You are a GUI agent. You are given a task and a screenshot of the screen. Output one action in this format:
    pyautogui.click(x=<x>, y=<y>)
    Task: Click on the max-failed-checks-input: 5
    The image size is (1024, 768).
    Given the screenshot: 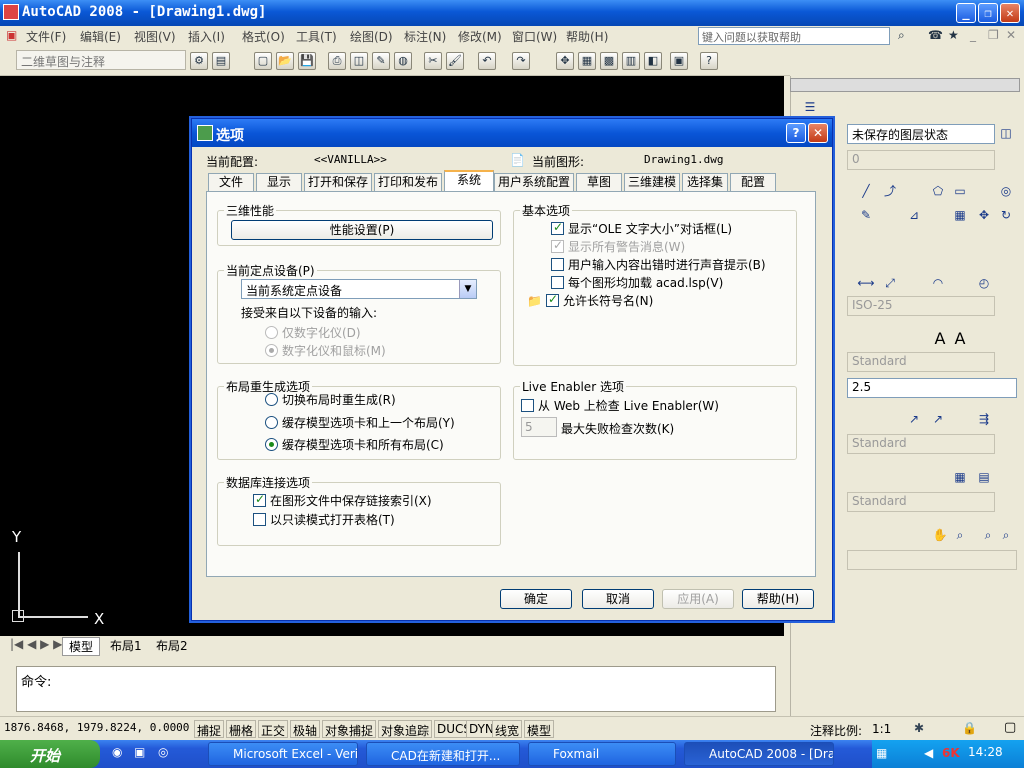 What is the action you would take?
    pyautogui.click(x=539, y=427)
    